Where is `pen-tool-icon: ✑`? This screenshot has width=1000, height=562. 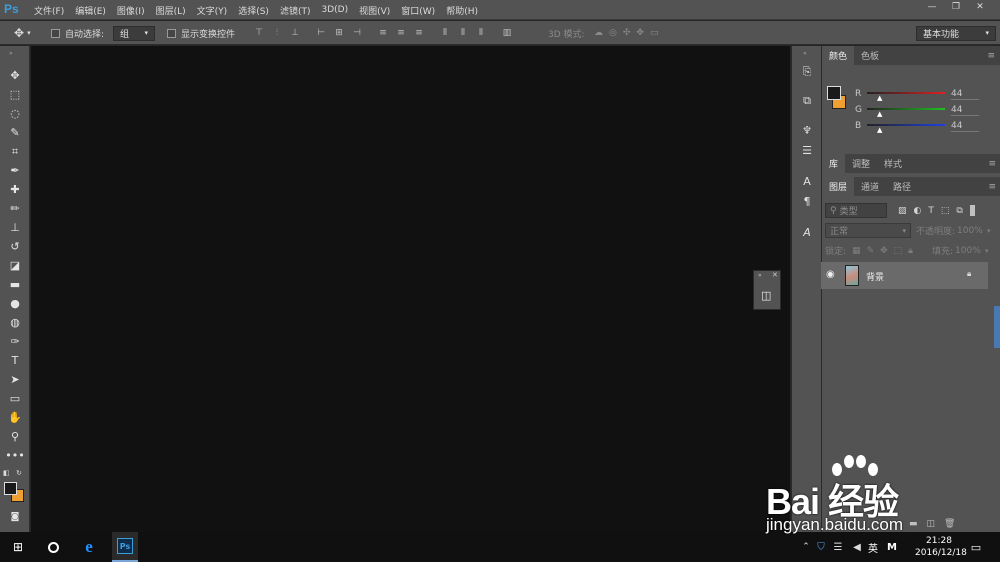
pen-tool-icon: ✑ is located at coordinates (15, 341).